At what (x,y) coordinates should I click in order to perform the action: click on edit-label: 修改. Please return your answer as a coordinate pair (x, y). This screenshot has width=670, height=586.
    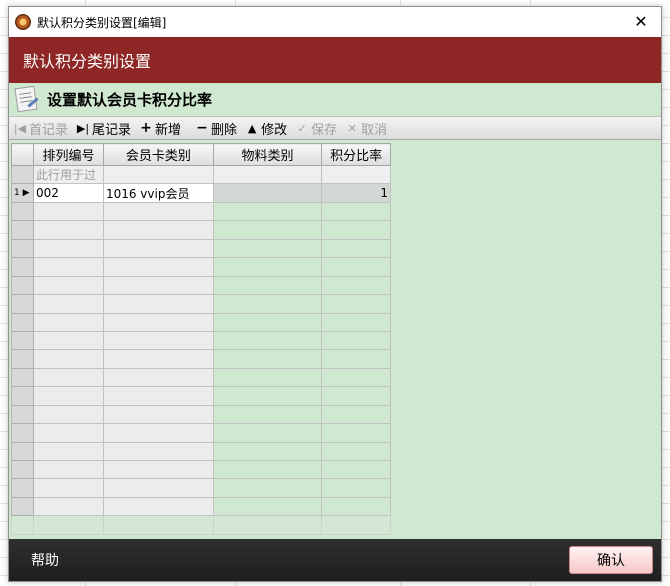
    Looking at the image, I should click on (274, 130).